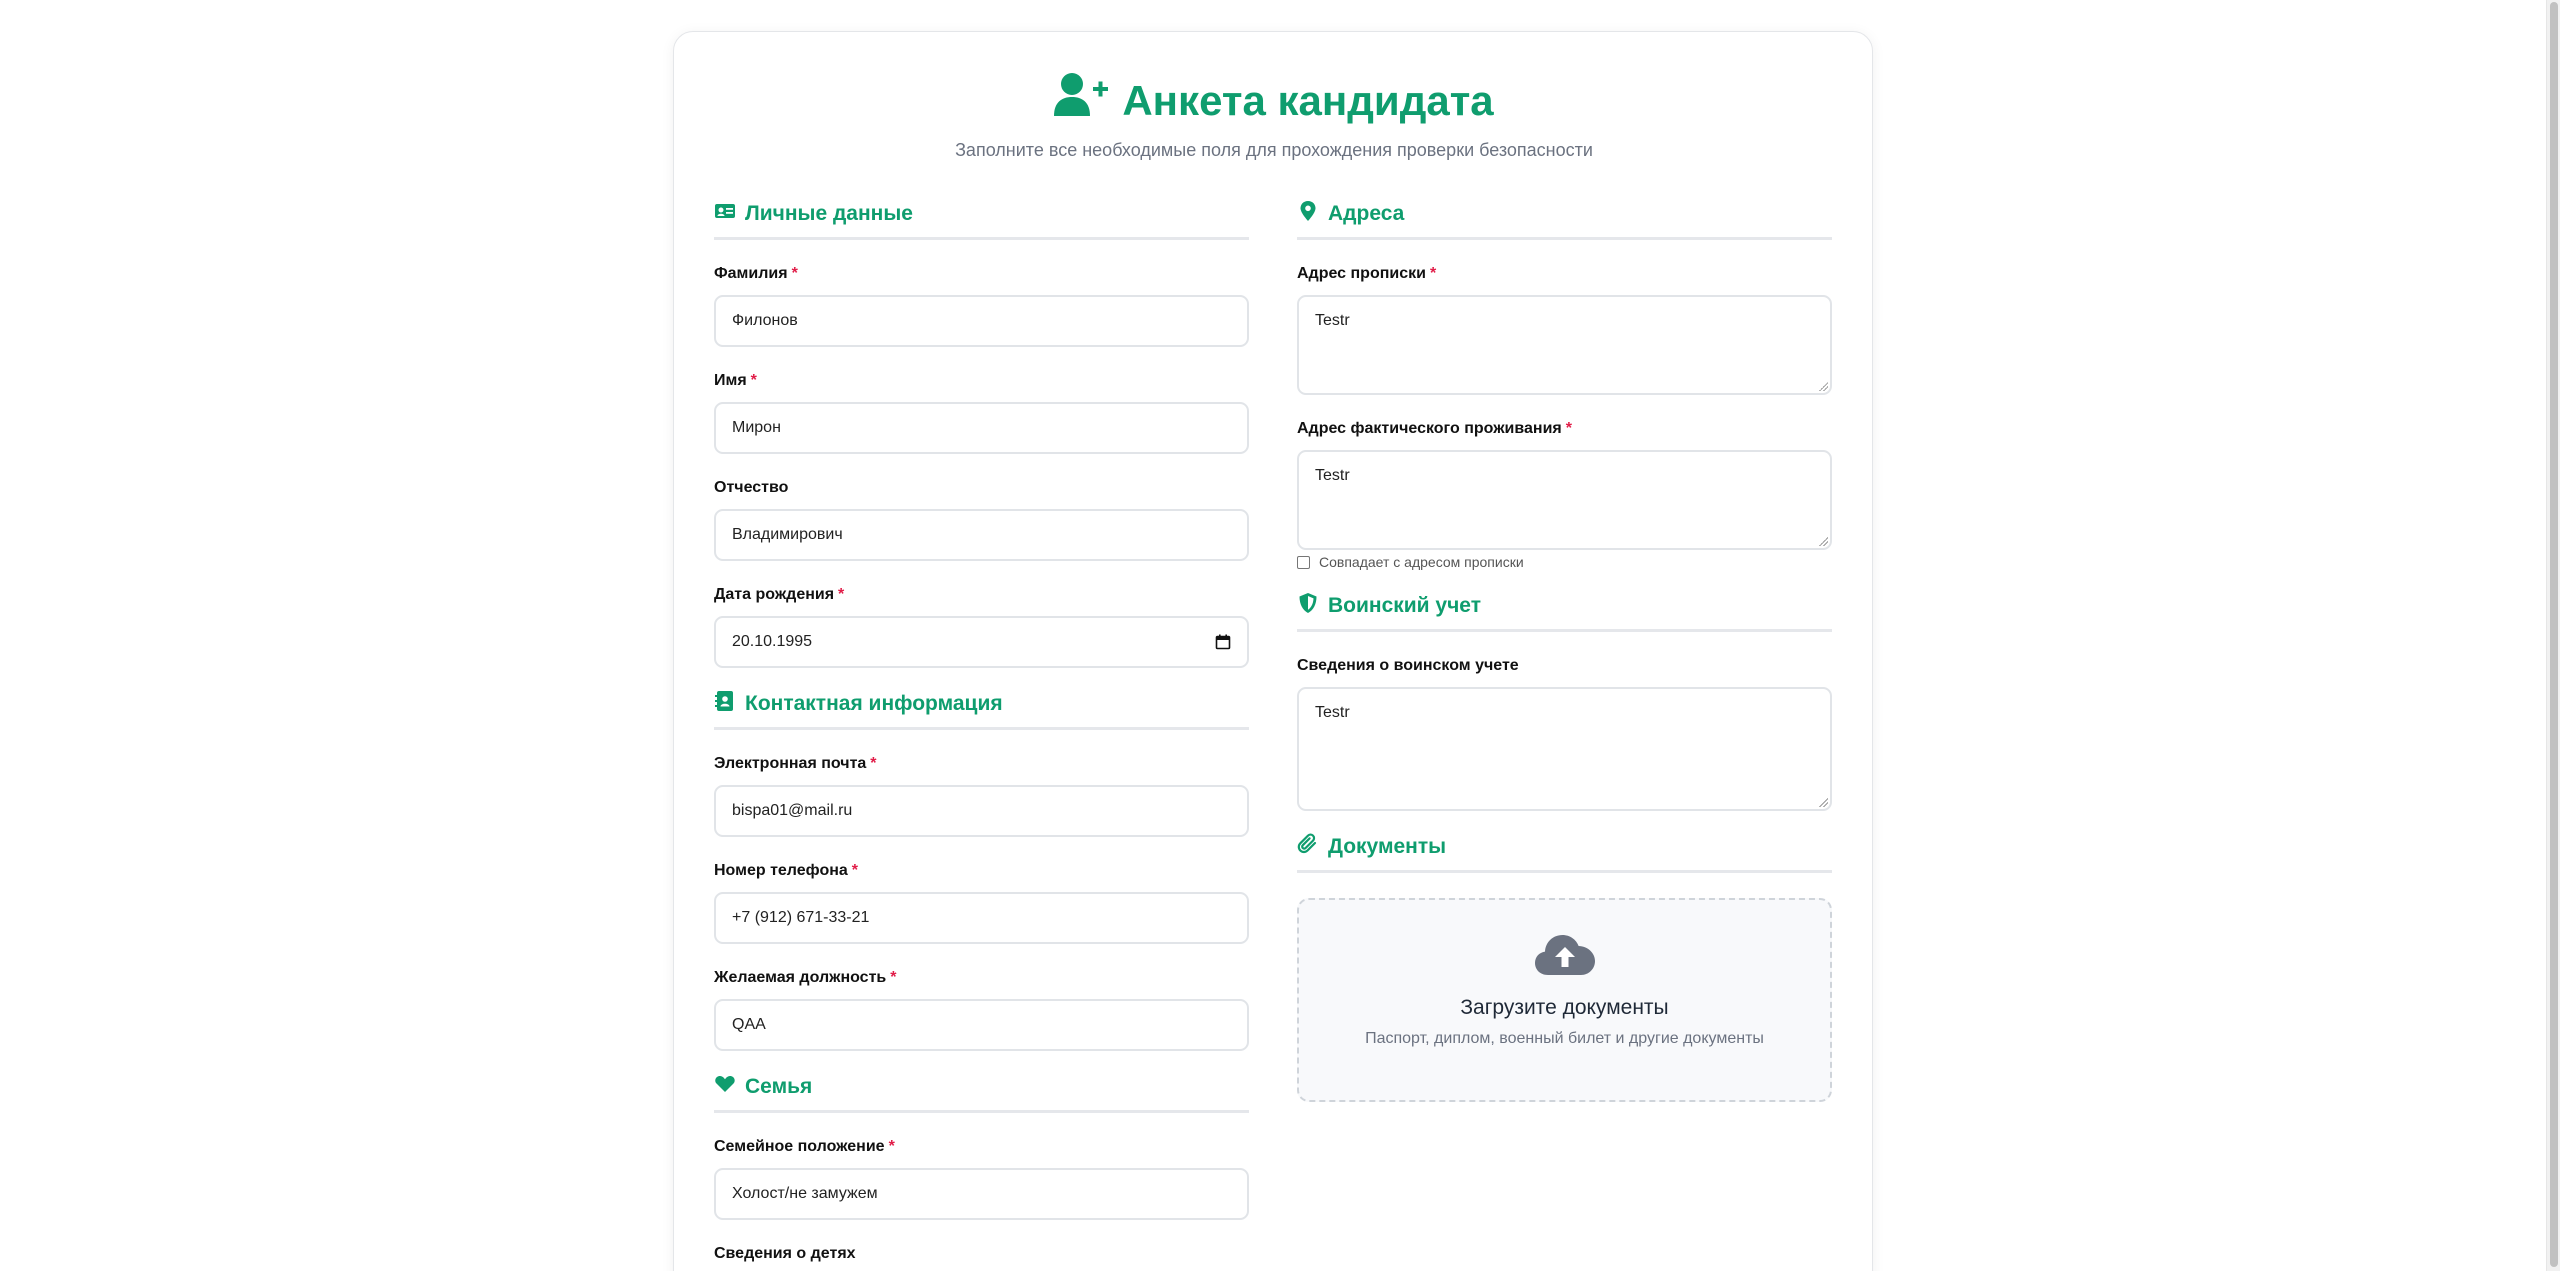 This screenshot has width=2560, height=1271. What do you see at coordinates (735, 380) in the screenshot?
I see `first-name-label: Имя *` at bounding box center [735, 380].